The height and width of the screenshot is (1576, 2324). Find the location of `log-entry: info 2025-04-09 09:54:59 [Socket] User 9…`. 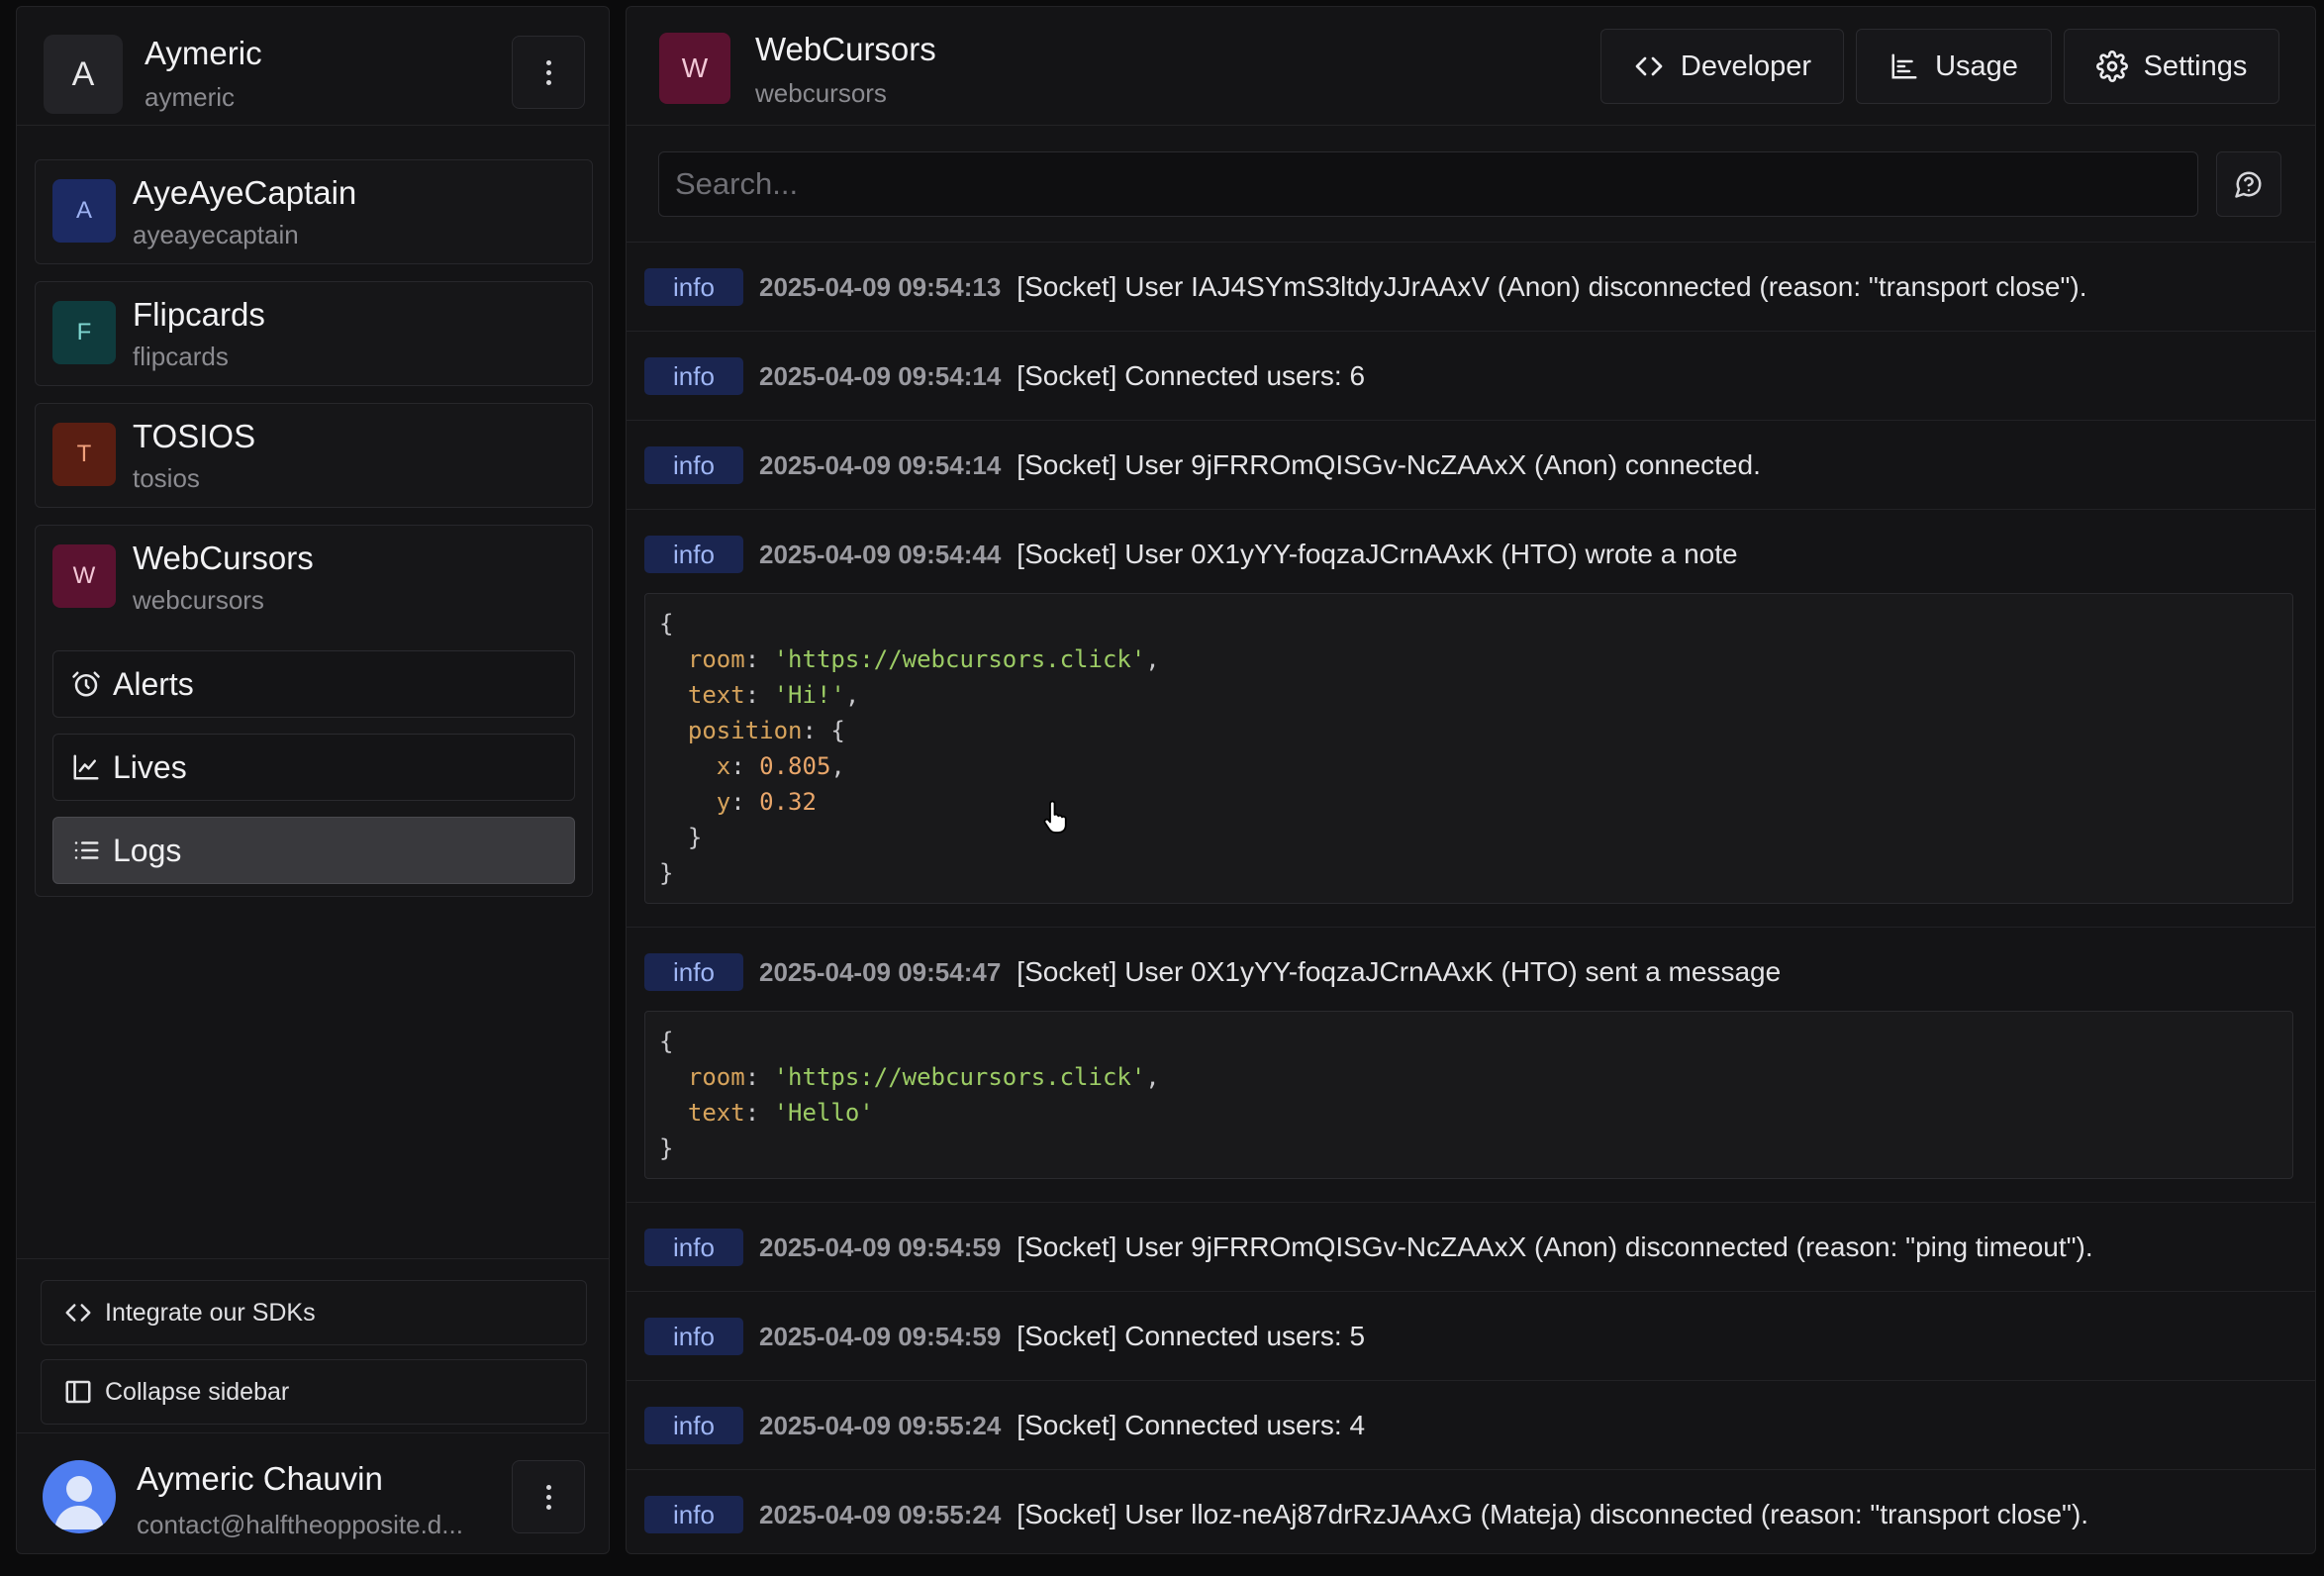

log-entry: info 2025-04-09 09:54:59 [Socket] User 9… is located at coordinates (1471, 1247).